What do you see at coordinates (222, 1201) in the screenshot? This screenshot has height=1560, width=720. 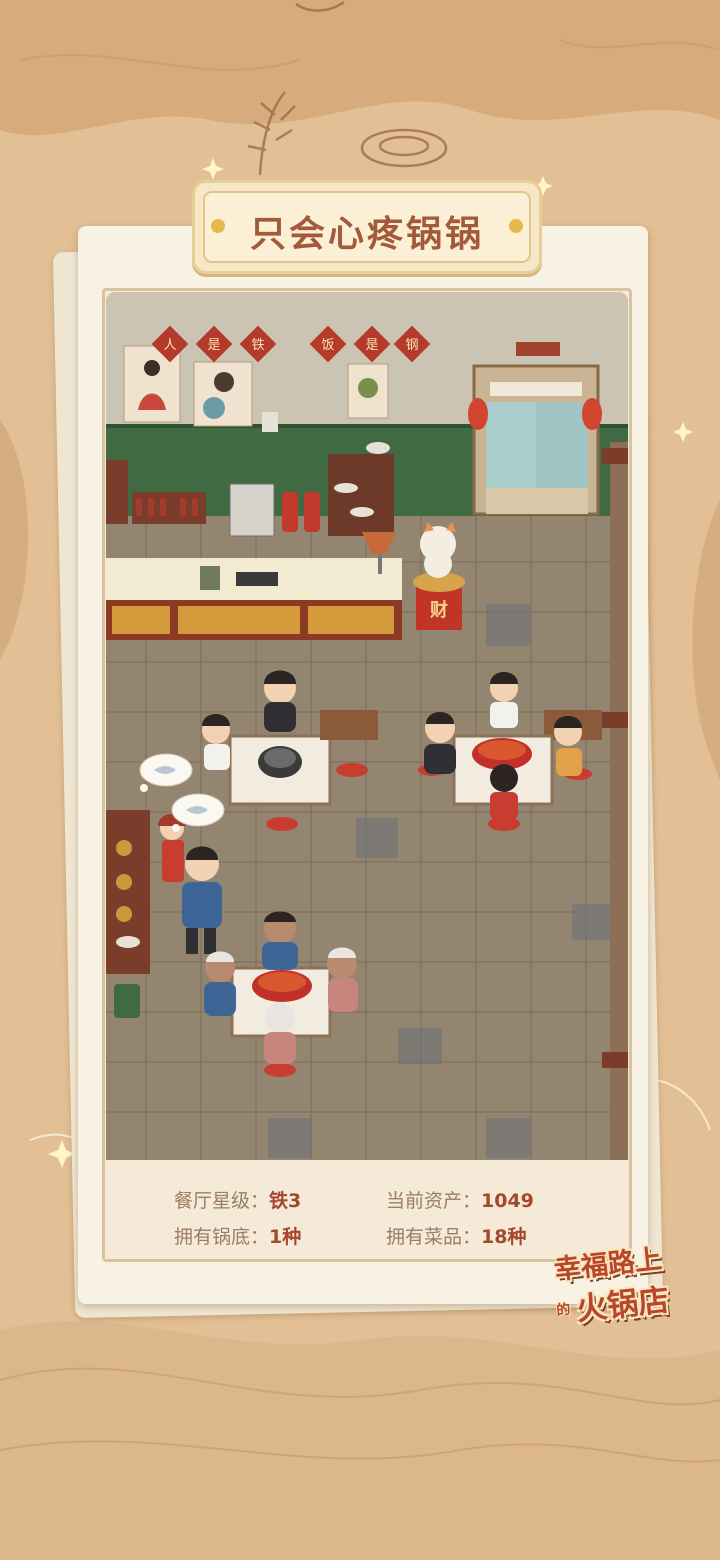 I see `stat-star-level-label: 餐厅星级：` at bounding box center [222, 1201].